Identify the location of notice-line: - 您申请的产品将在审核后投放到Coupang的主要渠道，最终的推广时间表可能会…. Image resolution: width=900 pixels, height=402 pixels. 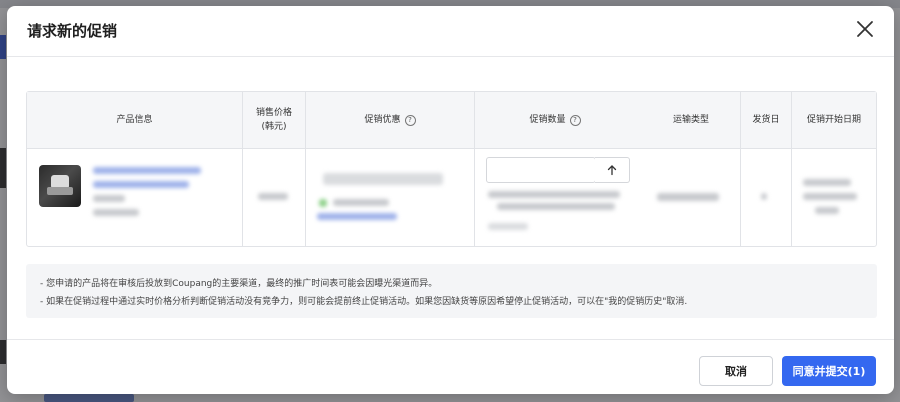
(239, 284).